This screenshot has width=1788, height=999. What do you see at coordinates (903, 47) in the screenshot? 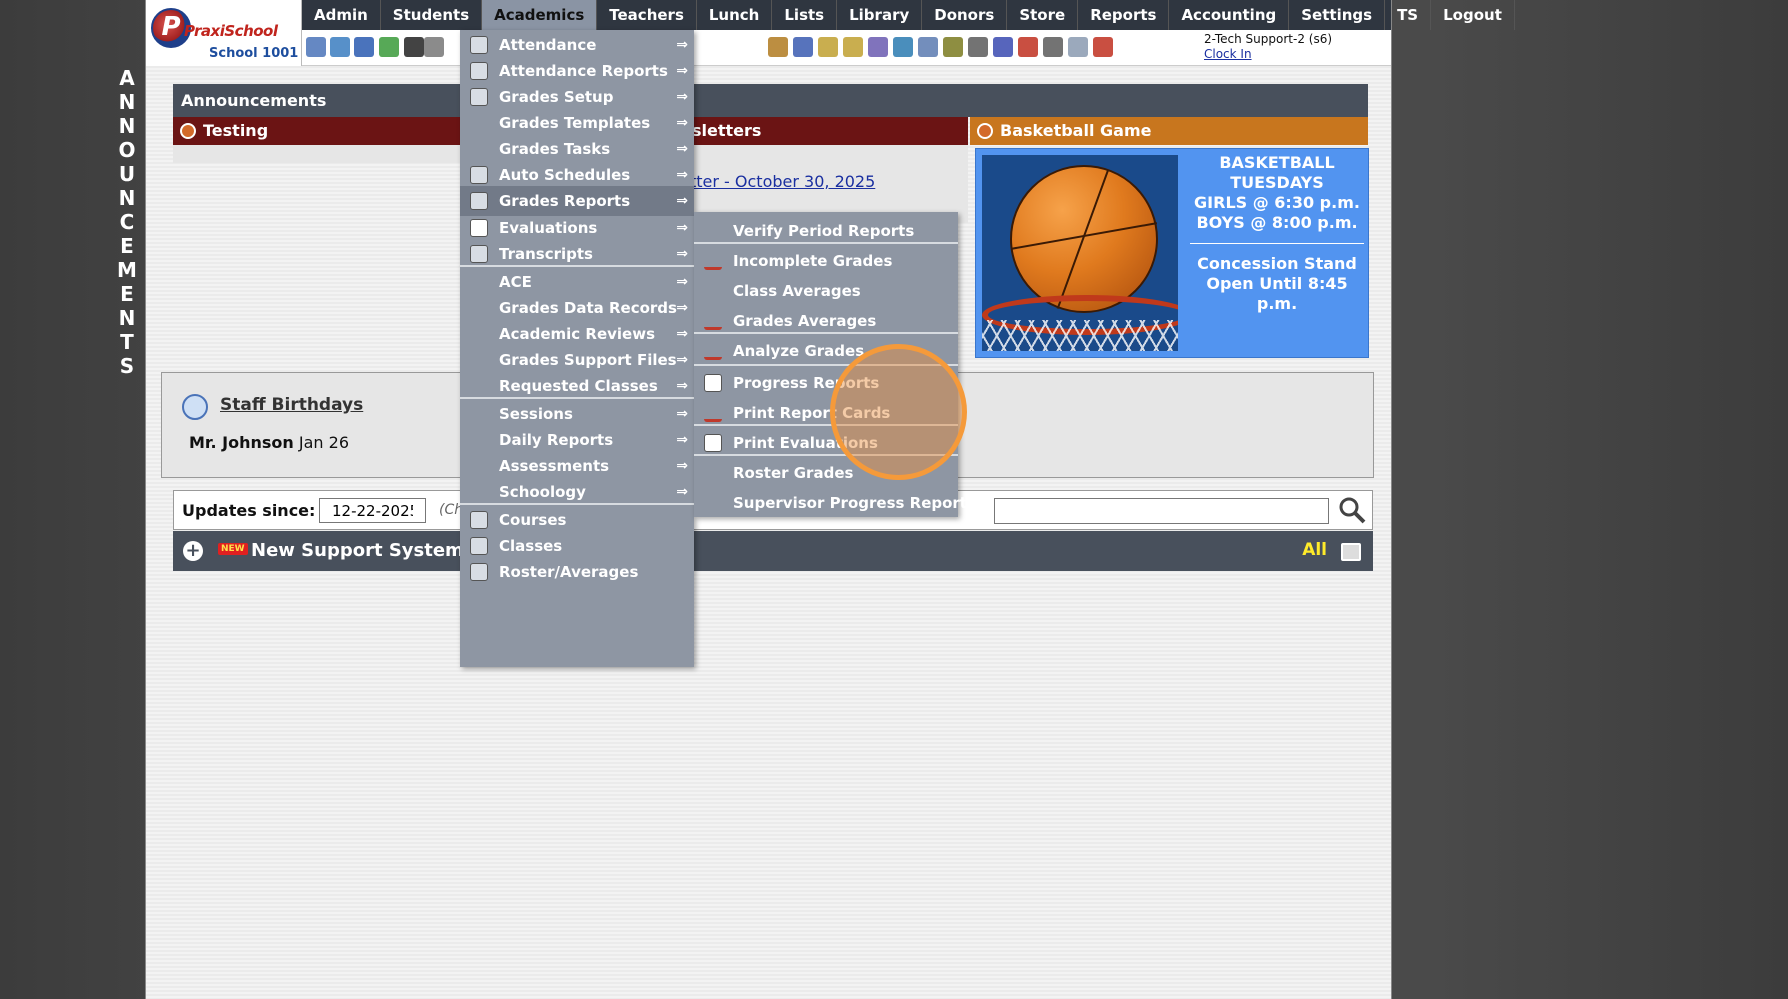
I see `clock-icon` at bounding box center [903, 47].